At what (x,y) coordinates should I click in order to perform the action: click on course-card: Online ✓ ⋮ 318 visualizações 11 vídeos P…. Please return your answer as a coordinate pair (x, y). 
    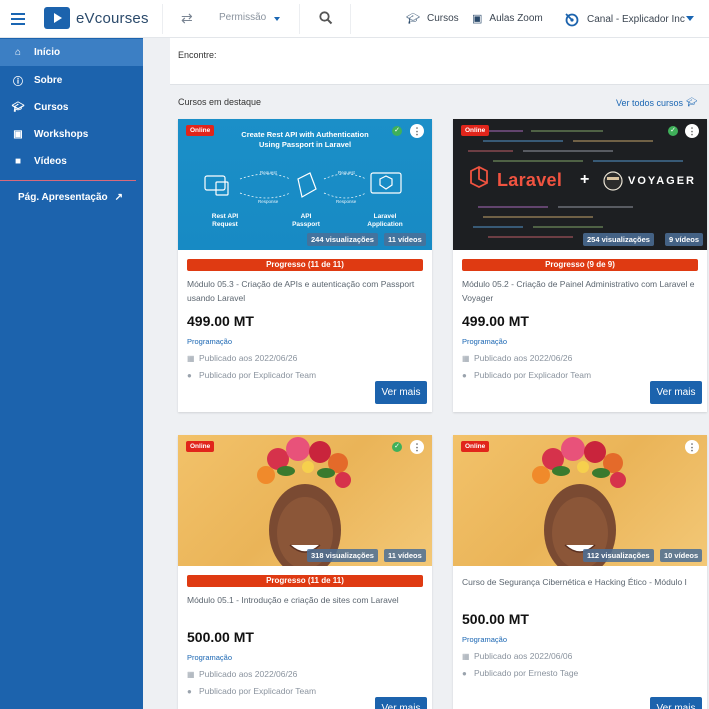
    Looking at the image, I should click on (305, 572).